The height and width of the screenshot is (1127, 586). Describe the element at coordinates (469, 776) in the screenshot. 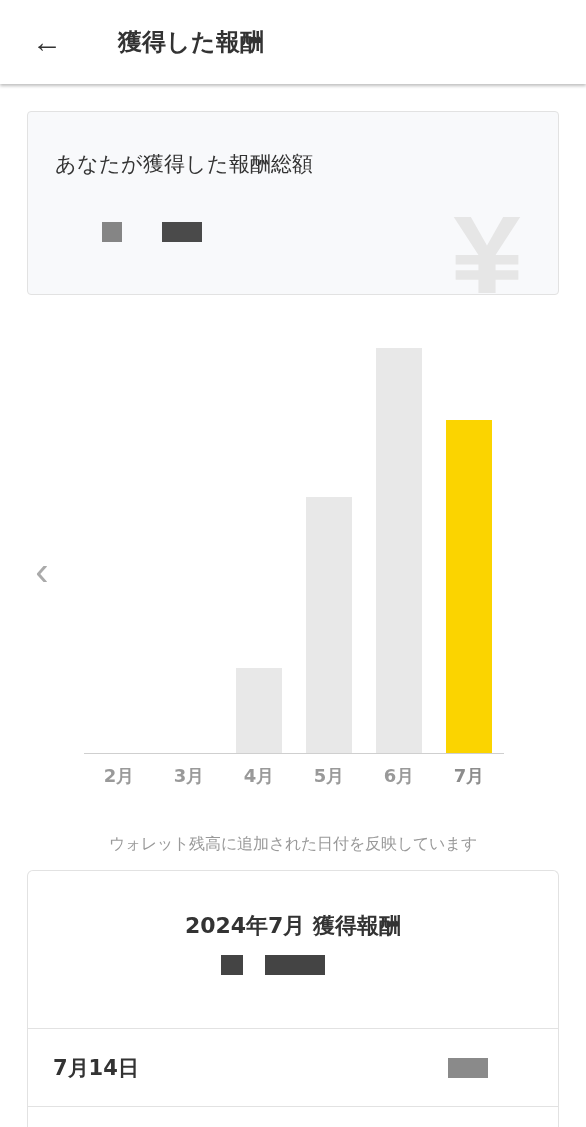

I see `month-label: 7月` at that location.